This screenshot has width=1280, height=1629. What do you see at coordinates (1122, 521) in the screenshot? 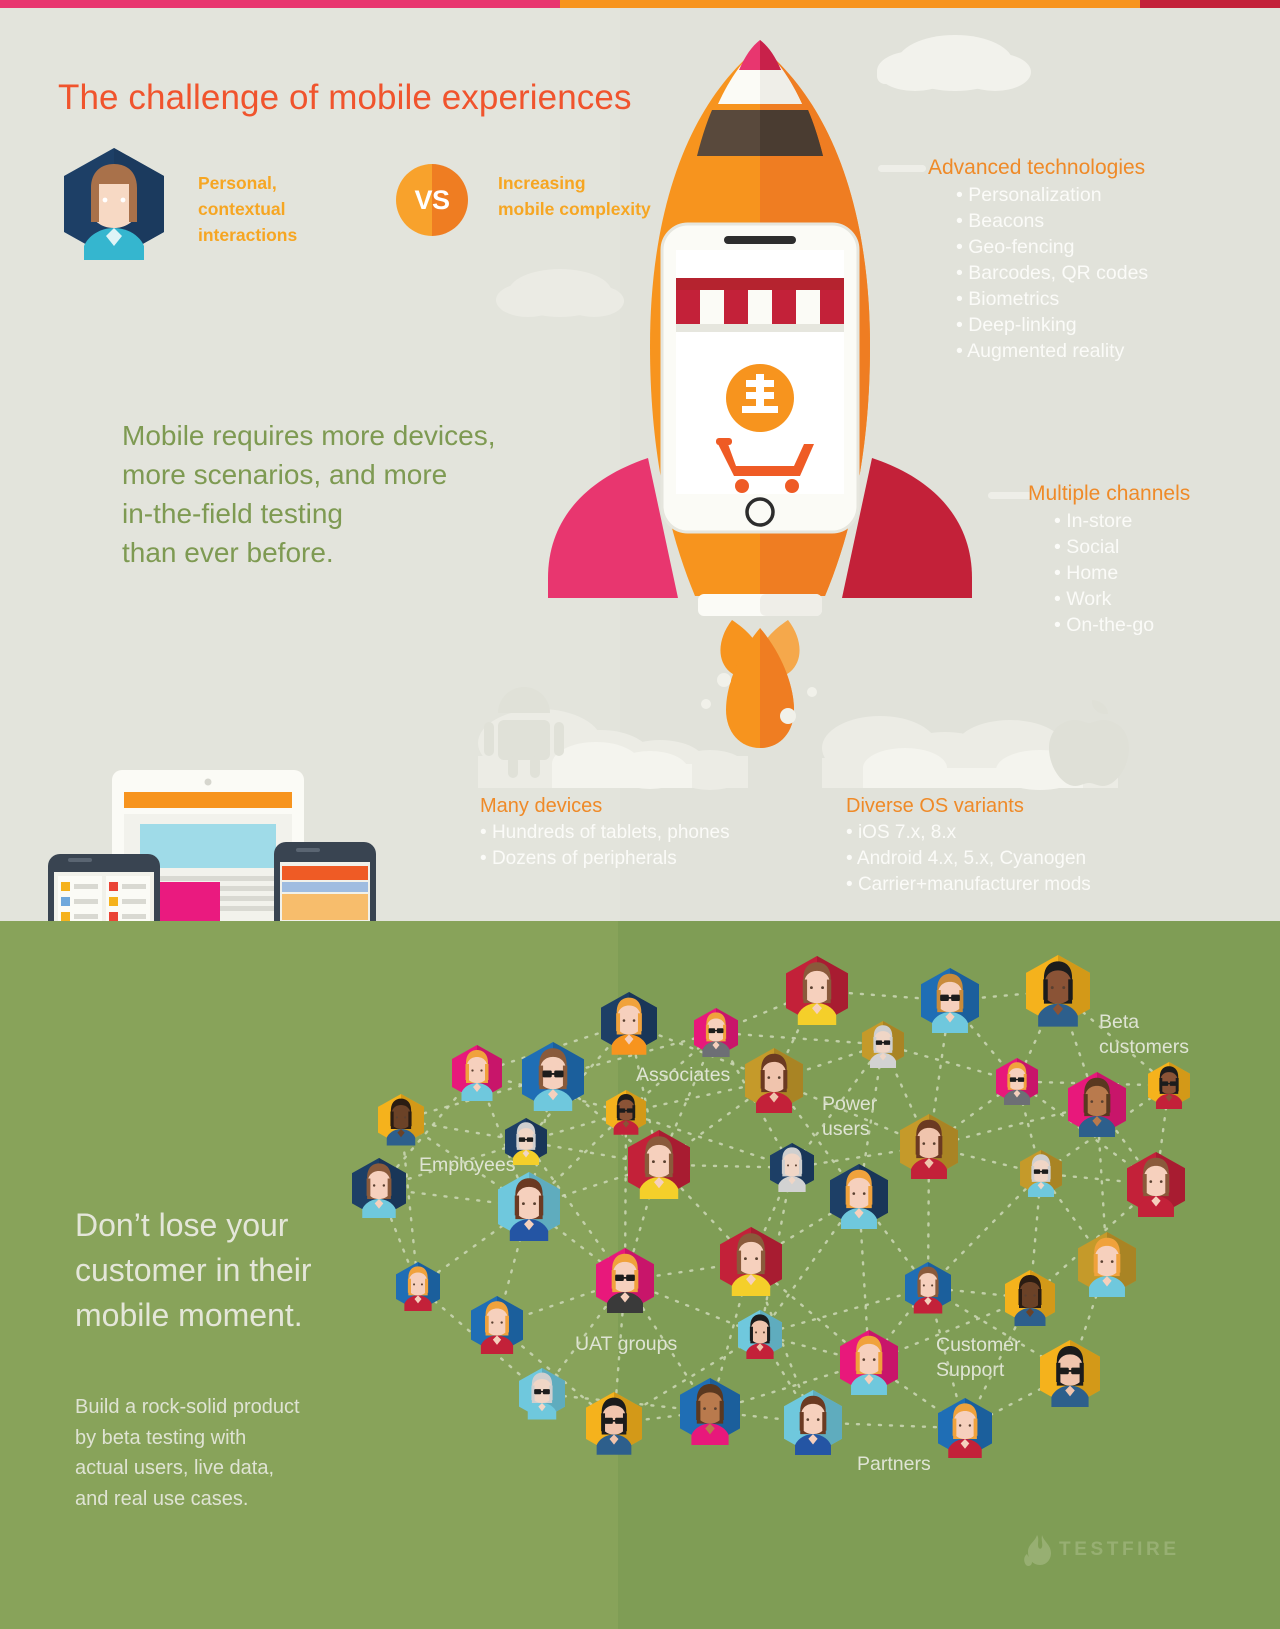
I see `callout-list-item: In-store` at bounding box center [1122, 521].